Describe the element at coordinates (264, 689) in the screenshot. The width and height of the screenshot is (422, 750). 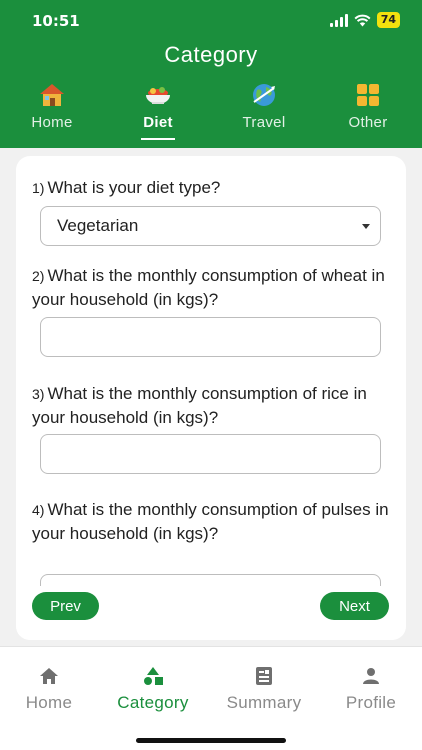
I see `nav-summary: Summary` at that location.